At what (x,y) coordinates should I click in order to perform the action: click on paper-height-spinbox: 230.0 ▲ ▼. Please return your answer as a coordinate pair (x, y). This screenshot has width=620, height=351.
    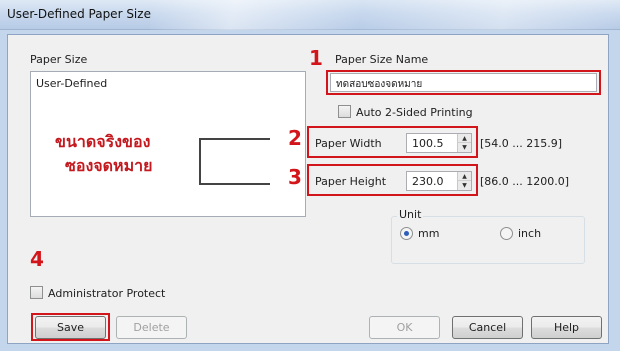
    Looking at the image, I should click on (439, 181).